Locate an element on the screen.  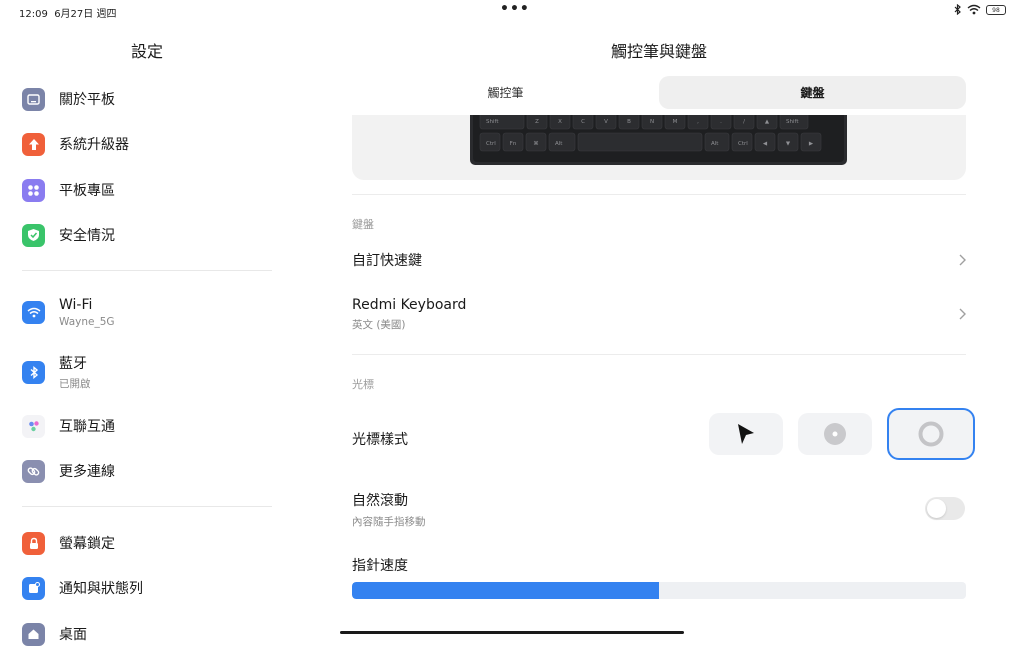
lock-icon is located at coordinates (33, 543).